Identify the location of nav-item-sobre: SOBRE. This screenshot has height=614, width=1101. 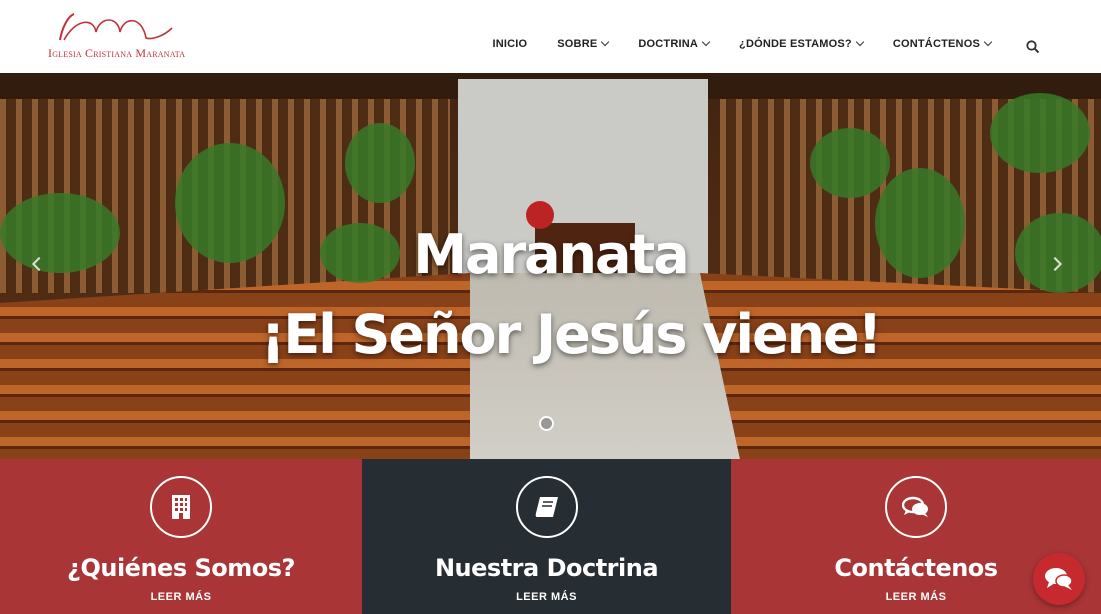
(583, 43).